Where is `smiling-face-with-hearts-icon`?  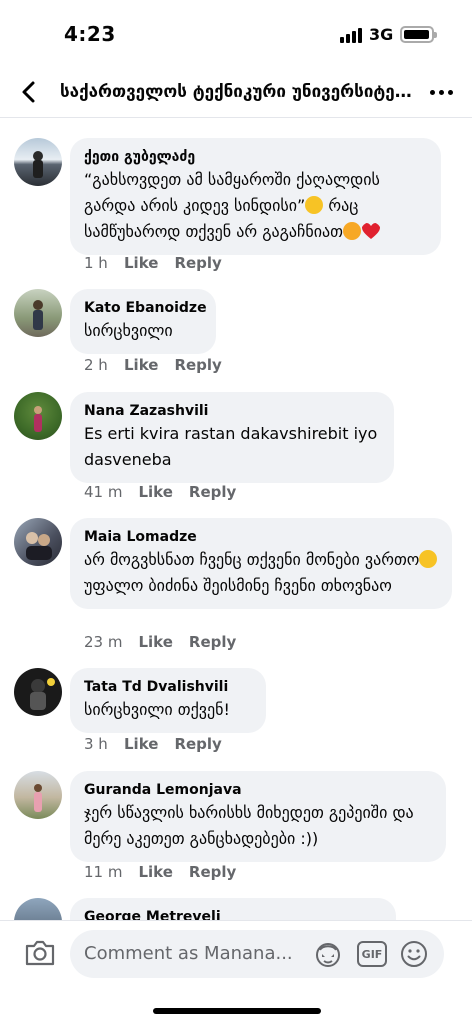 smiling-face-with-hearts-icon is located at coordinates (351, 231).